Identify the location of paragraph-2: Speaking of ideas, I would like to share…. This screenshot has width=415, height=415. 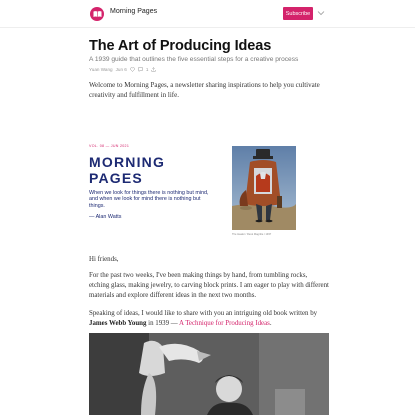
(209, 319).